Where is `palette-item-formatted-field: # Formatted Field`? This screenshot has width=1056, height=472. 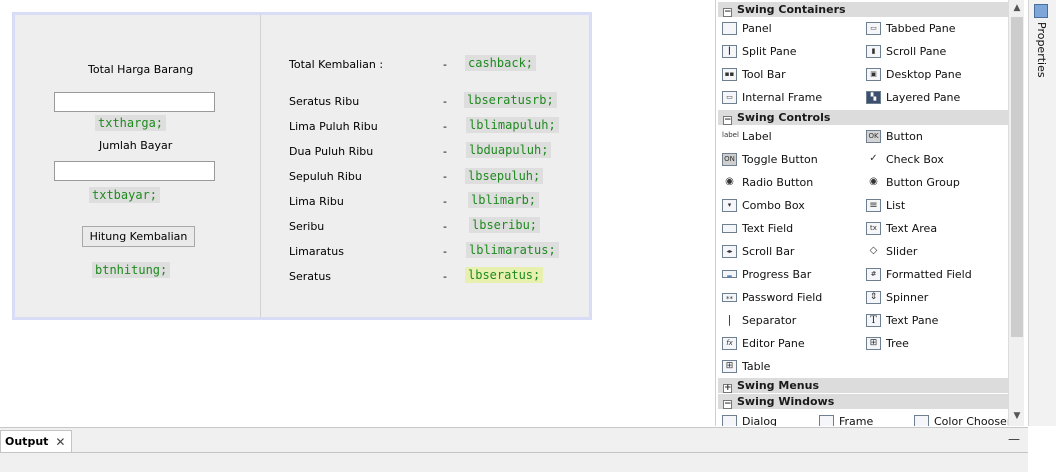 palette-item-formatted-field: # Formatted Field is located at coordinates (919, 274).